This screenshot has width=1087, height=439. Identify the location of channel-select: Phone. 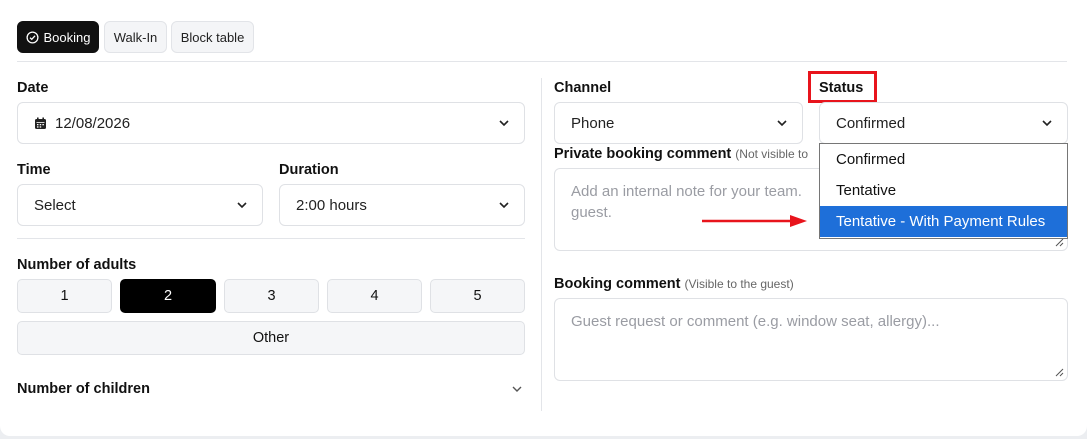
(678, 123).